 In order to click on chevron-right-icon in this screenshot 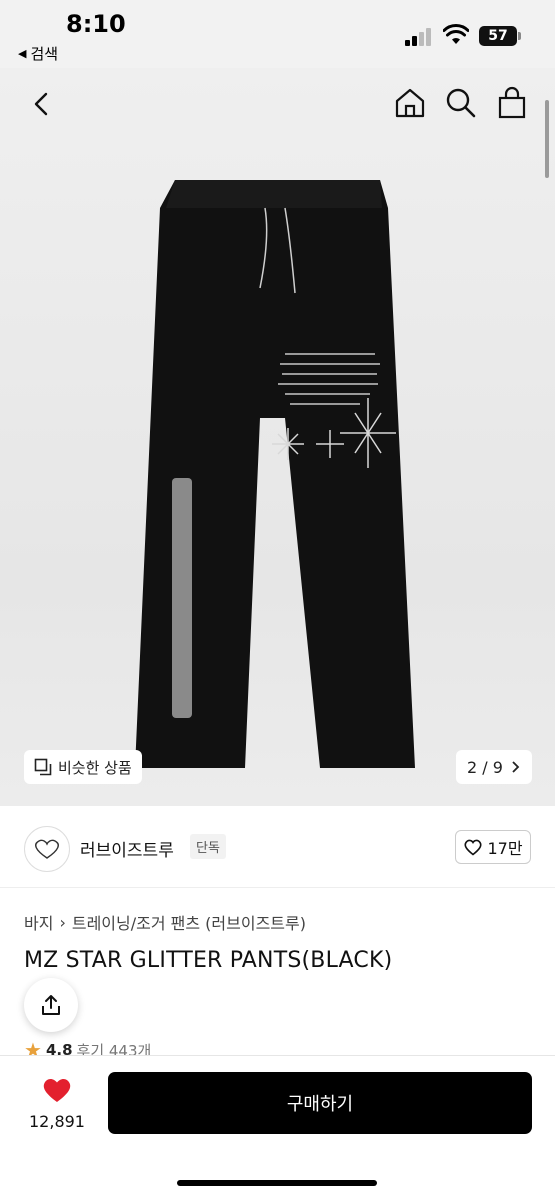, I will do `click(516, 767)`.